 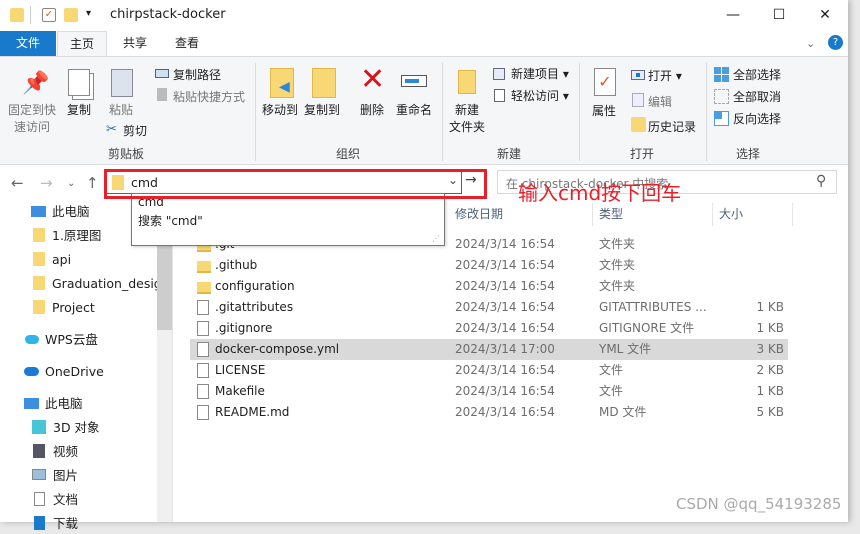 What do you see at coordinates (49, 15) in the screenshot?
I see `properties-quick-icon: ✓` at bounding box center [49, 15].